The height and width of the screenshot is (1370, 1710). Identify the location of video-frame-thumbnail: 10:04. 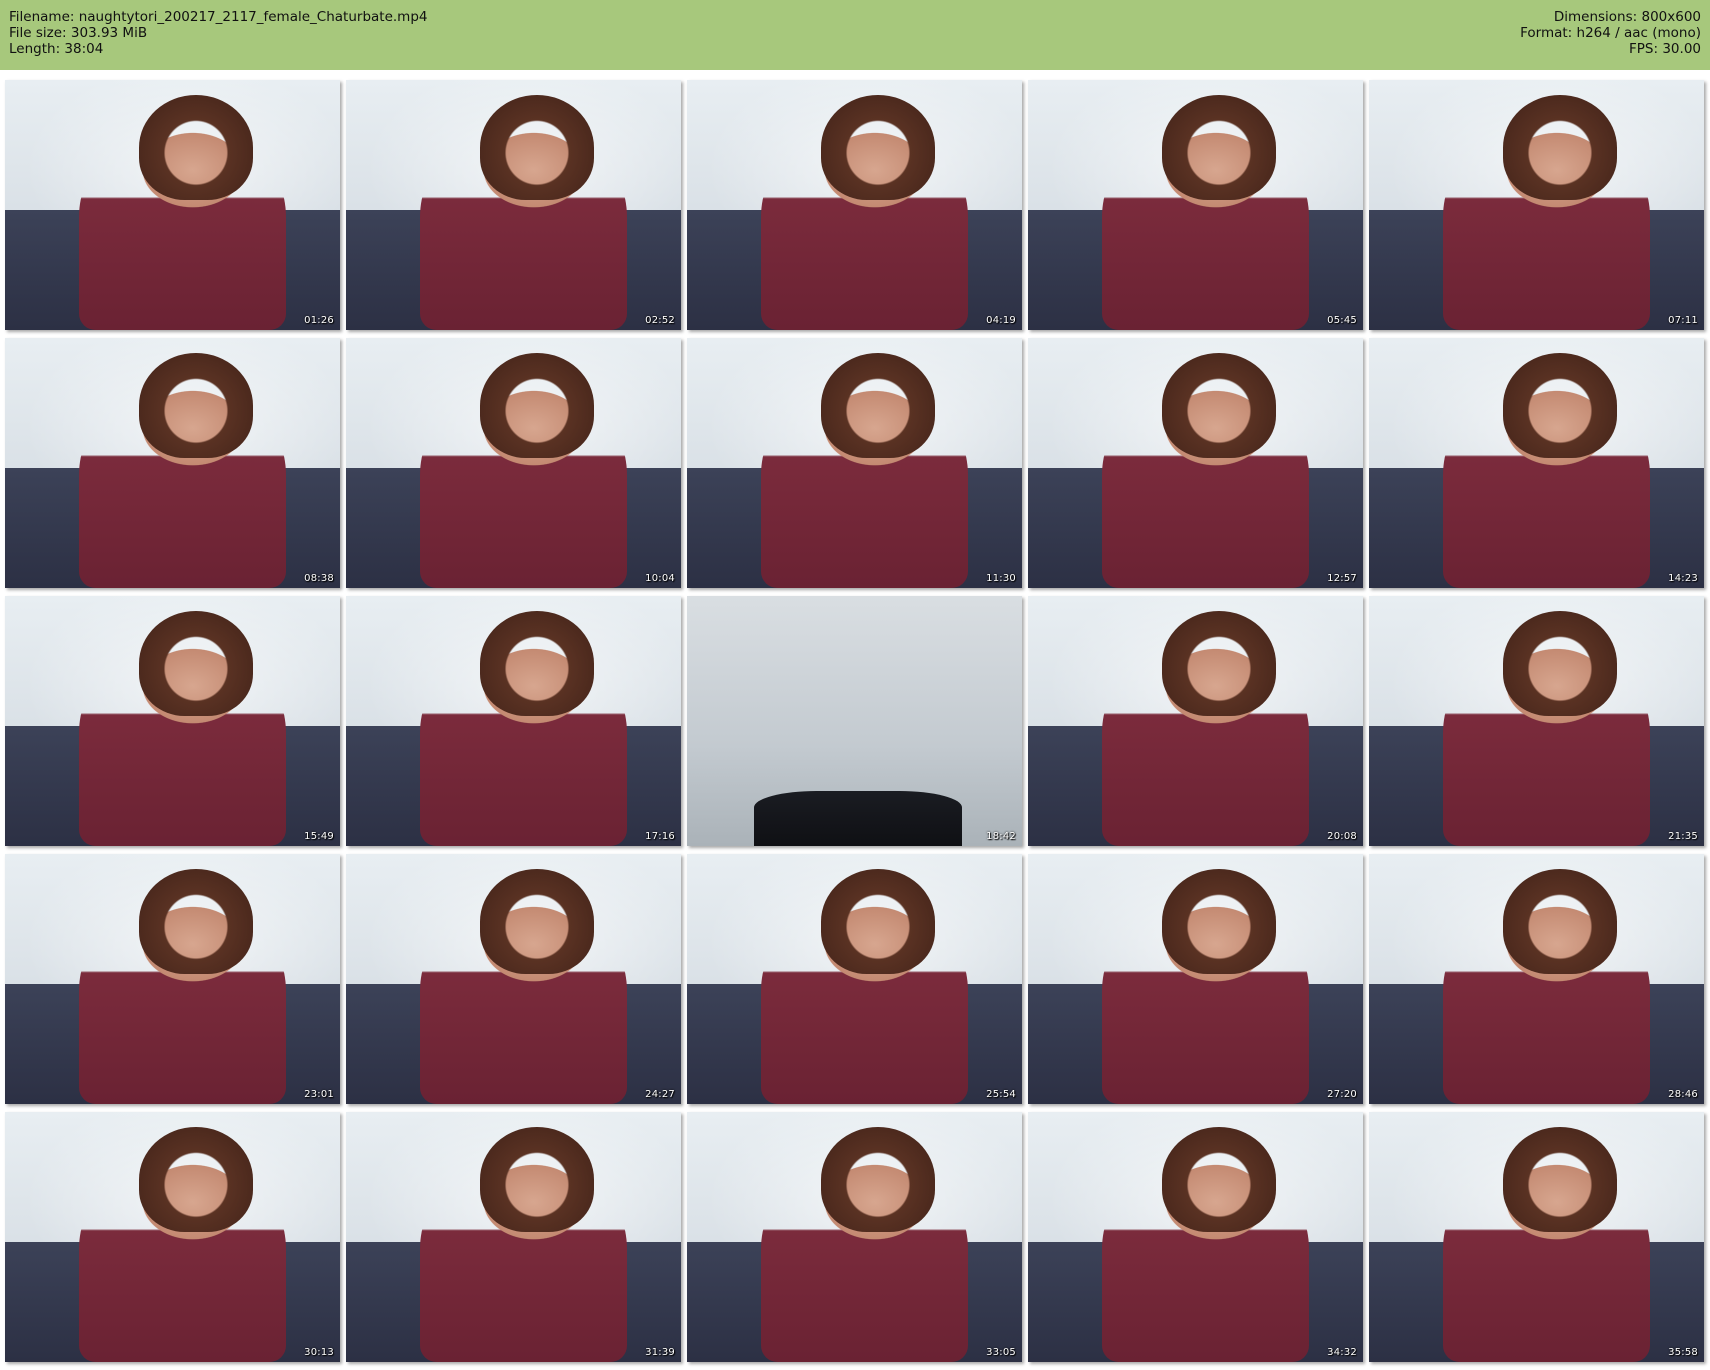
(513, 463).